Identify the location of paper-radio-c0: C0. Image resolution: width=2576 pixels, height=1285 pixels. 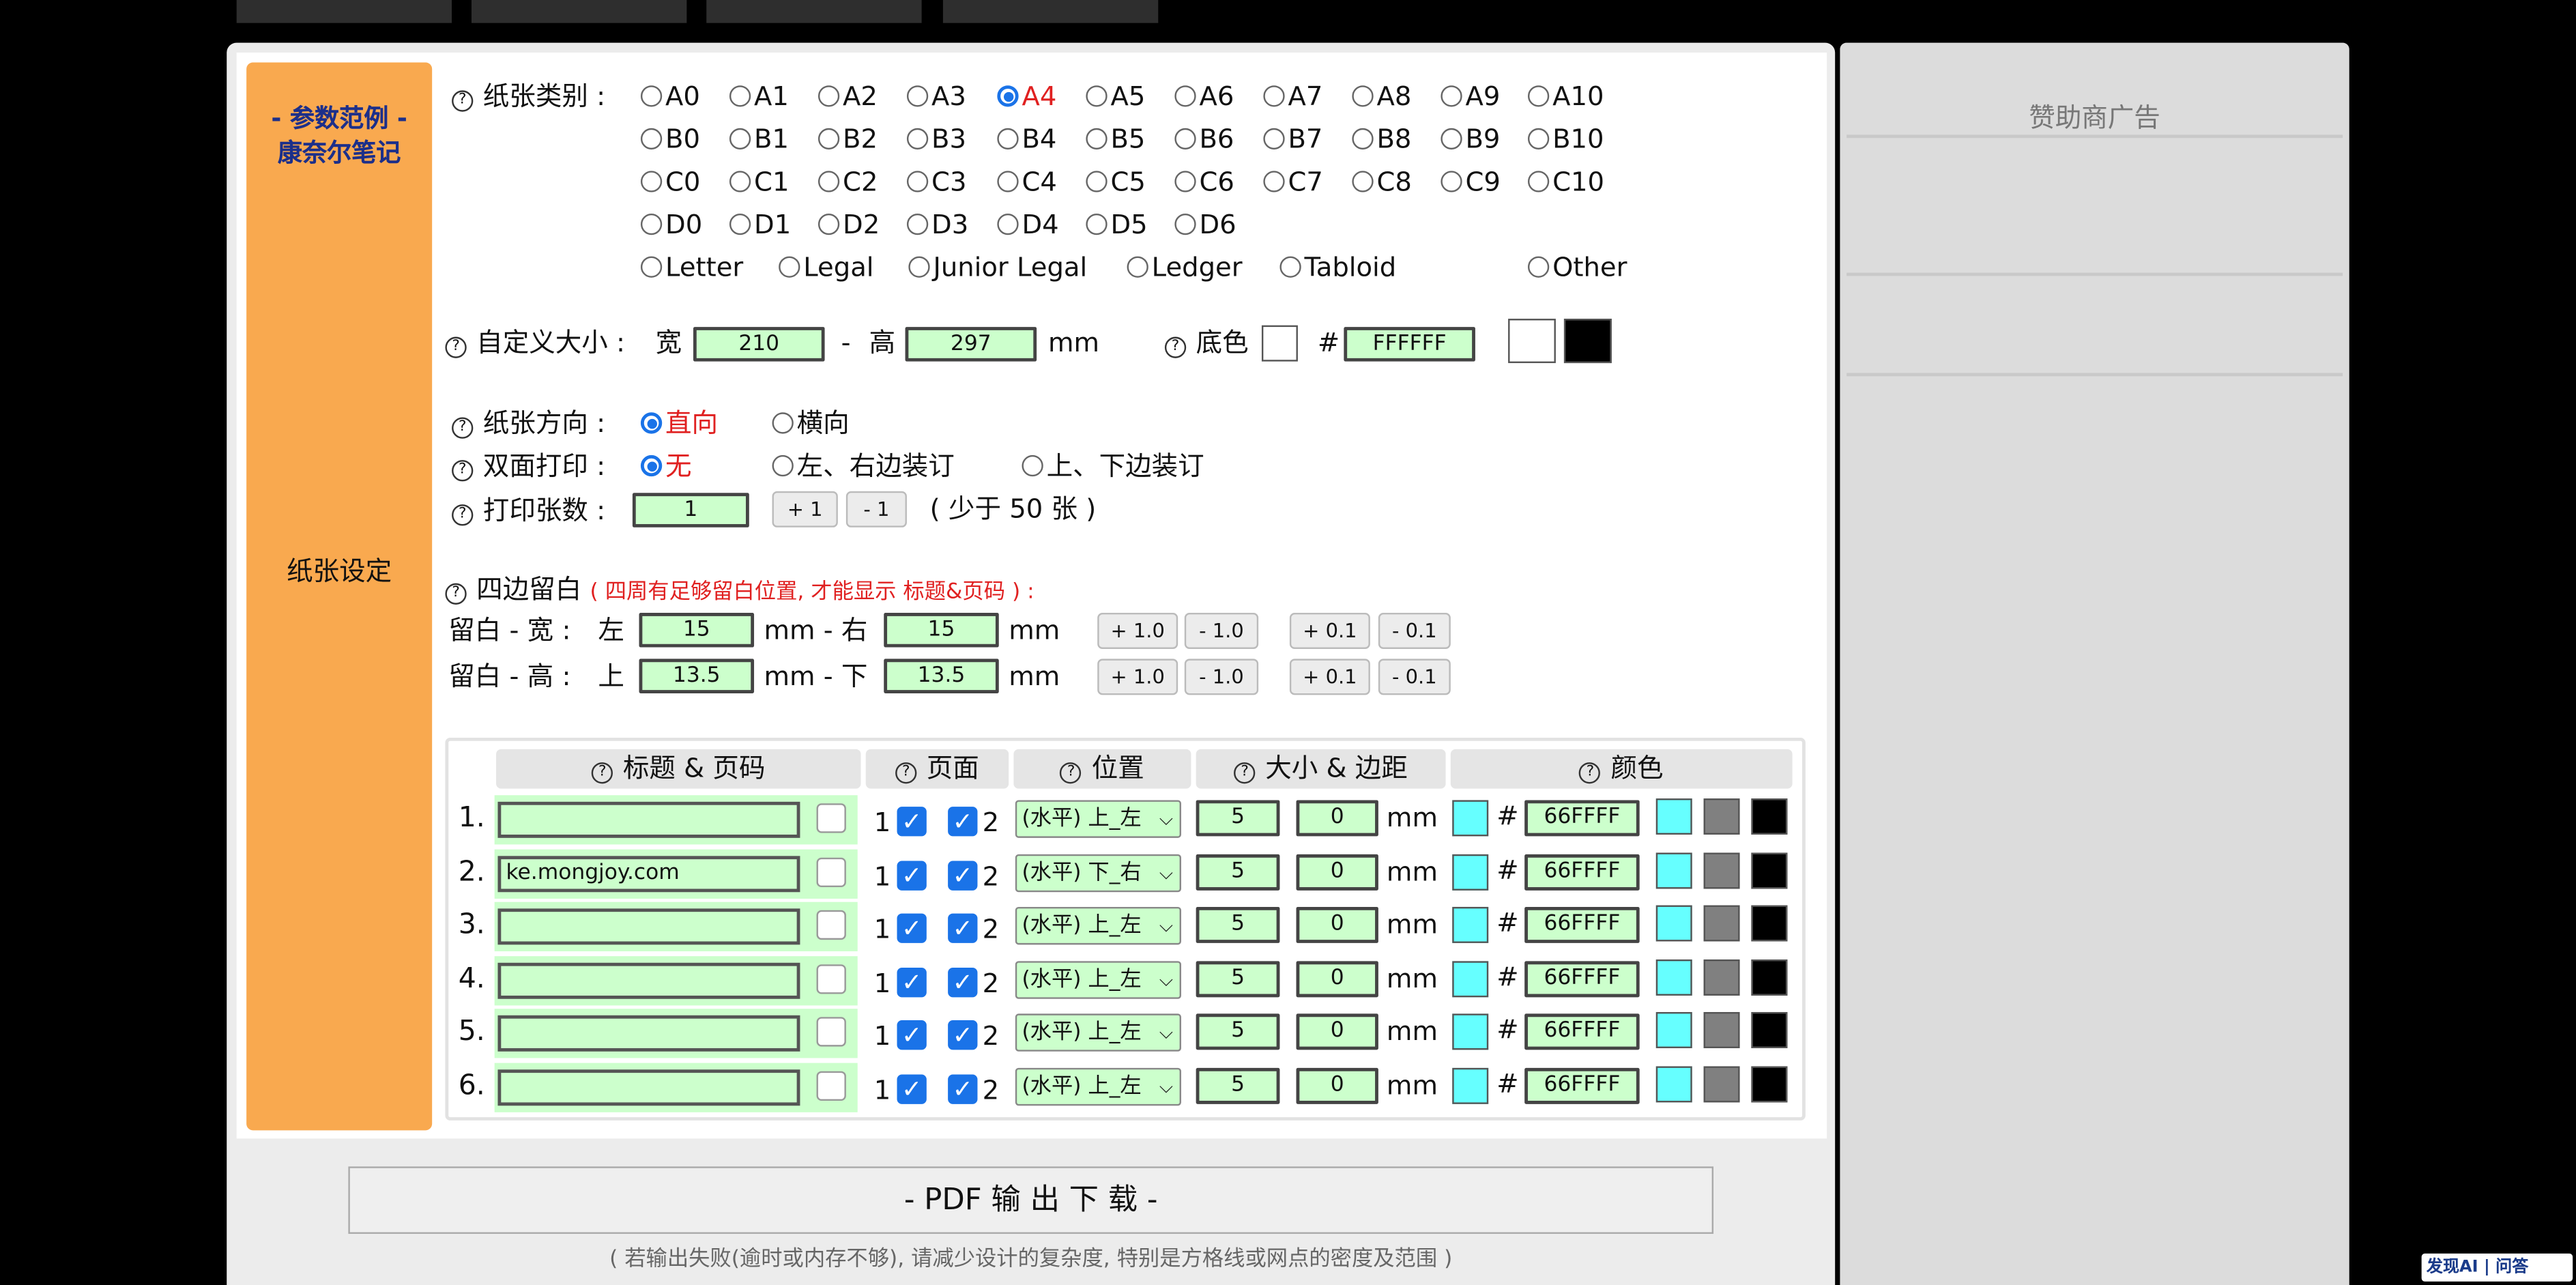
(670, 182).